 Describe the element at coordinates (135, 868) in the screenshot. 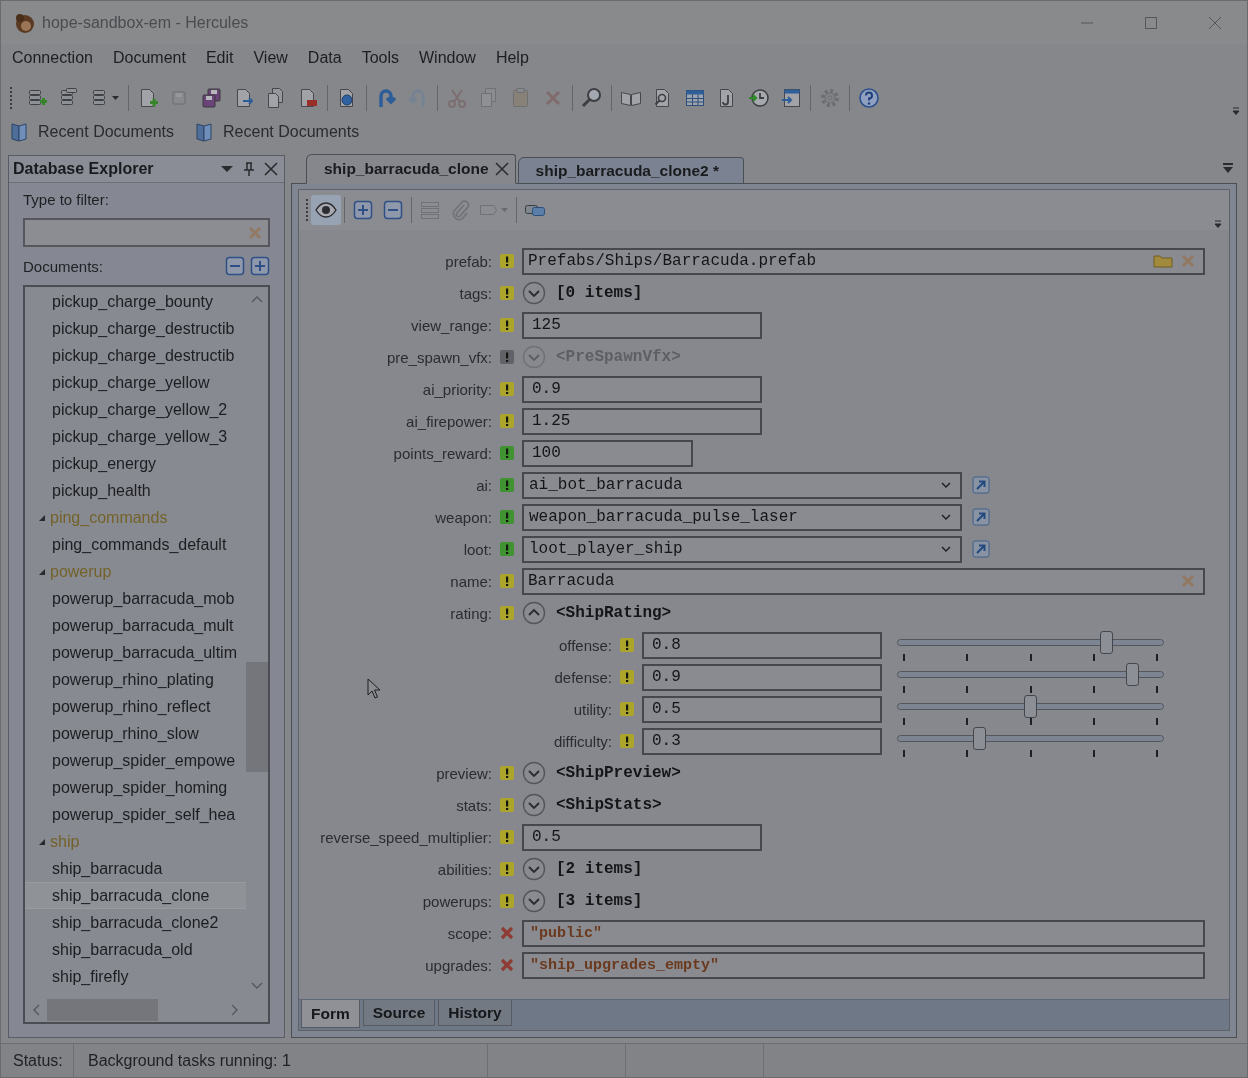

I see `tree-item: ship_barracuda` at that location.